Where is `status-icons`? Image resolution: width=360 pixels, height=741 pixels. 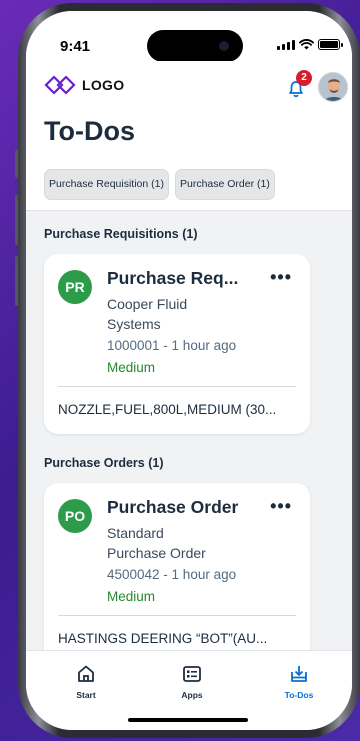
status-icons is located at coordinates (310, 44).